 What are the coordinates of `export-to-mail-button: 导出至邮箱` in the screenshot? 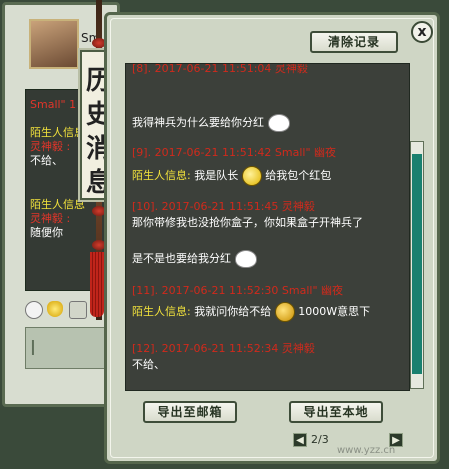 It's located at (190, 412).